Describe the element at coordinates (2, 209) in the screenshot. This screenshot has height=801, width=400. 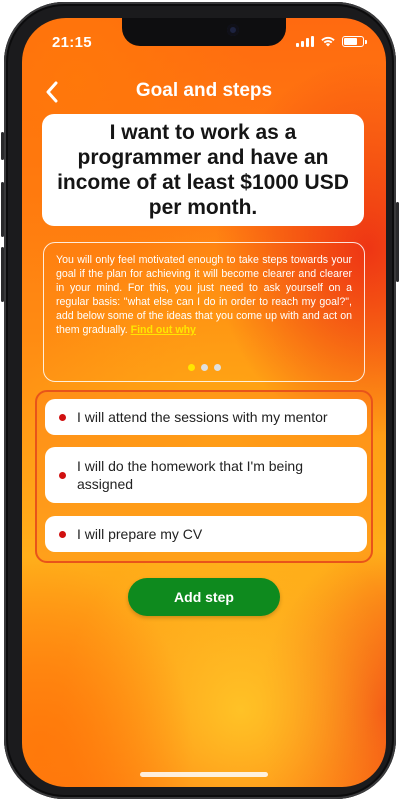
I see `volume-up-button` at that location.